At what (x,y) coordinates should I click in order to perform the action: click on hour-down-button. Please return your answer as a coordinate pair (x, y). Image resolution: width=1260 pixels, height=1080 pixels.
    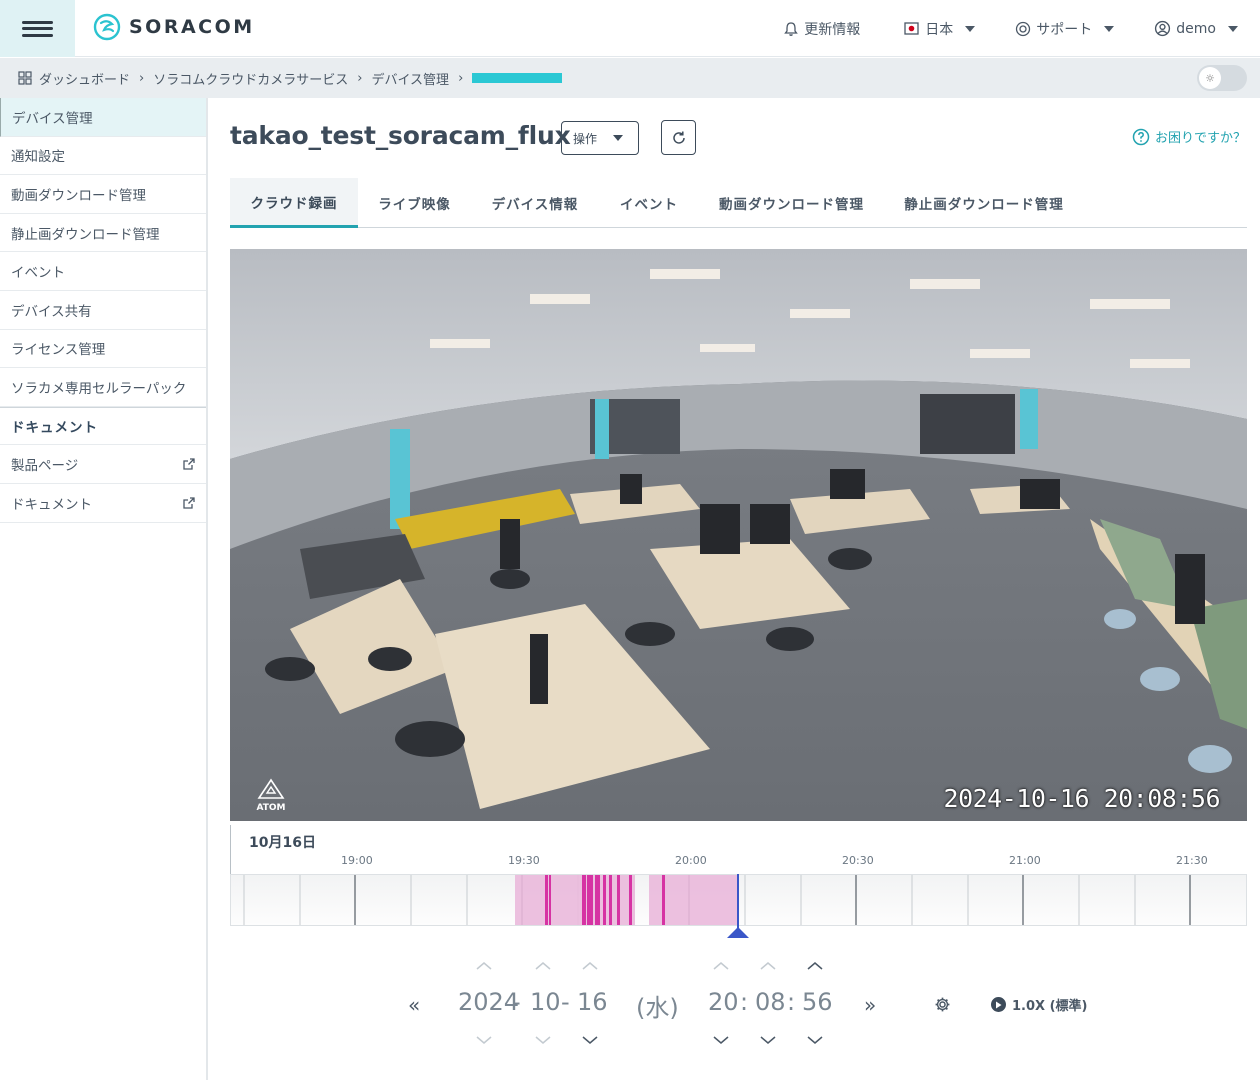
    Looking at the image, I should click on (721, 1040).